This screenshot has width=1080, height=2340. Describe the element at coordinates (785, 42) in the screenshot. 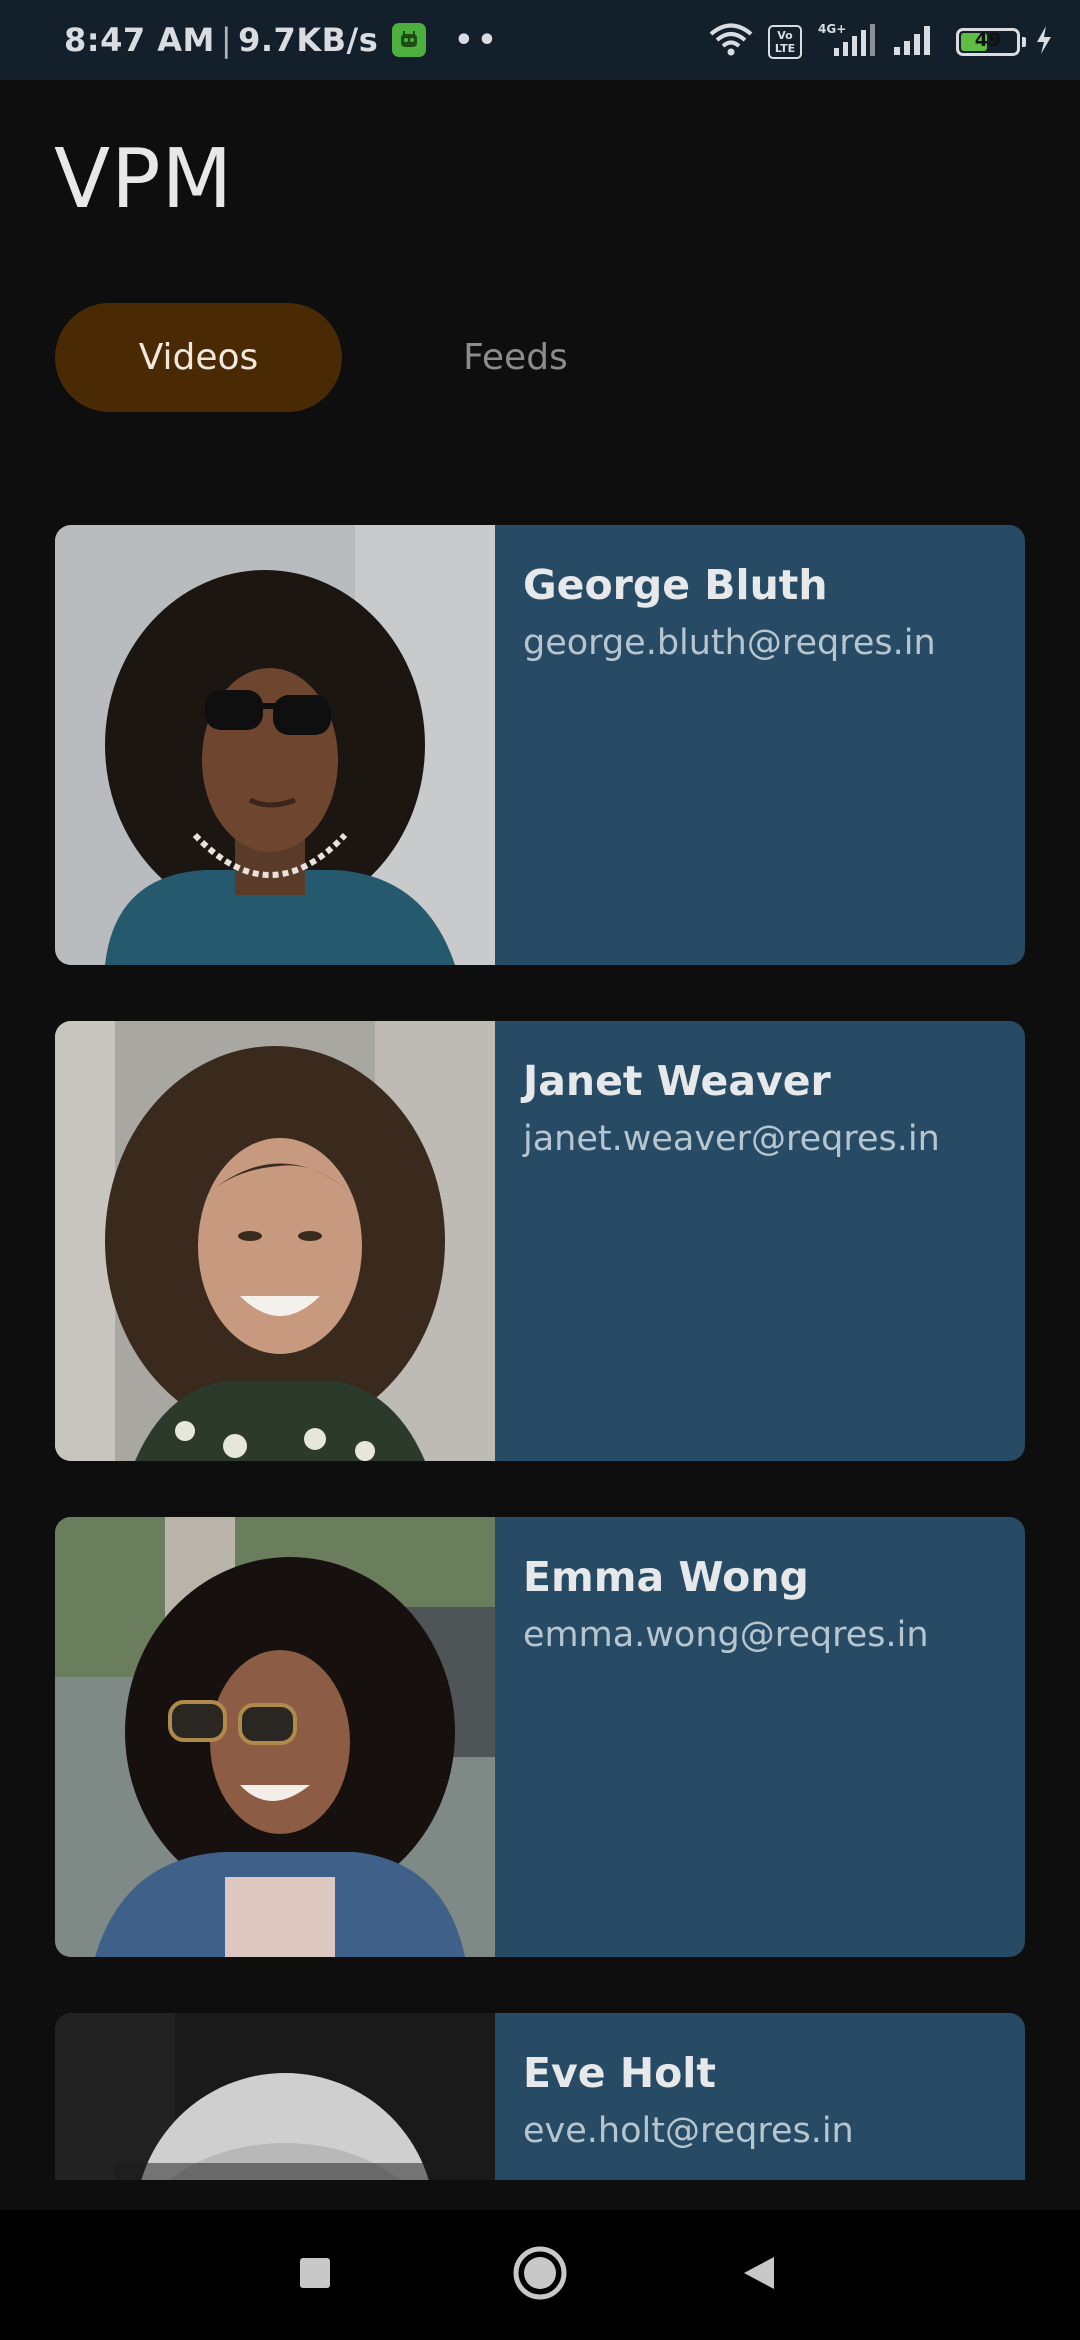

I see `volte-icon: Vo LTE` at that location.